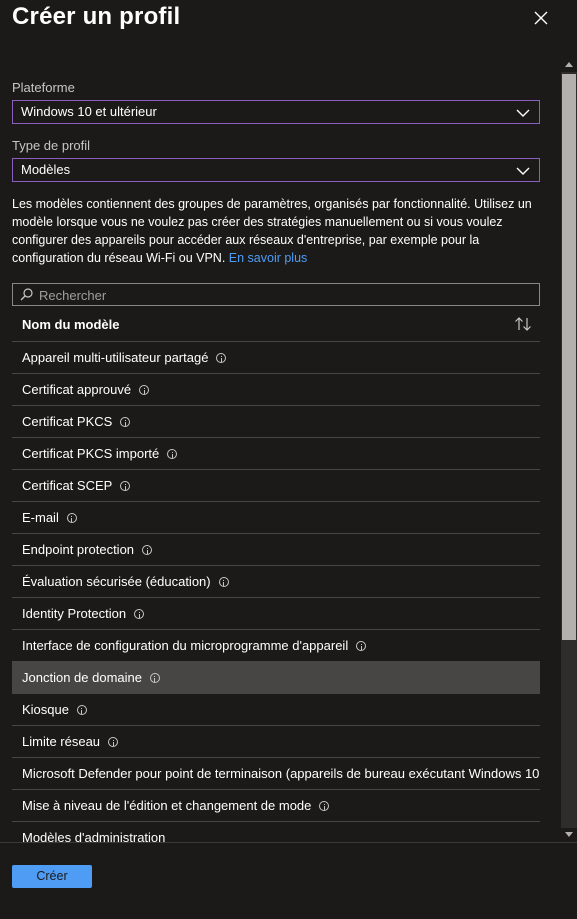 The width and height of the screenshot is (577, 919). What do you see at coordinates (94, 836) in the screenshot?
I see `template-name: Modèles d'administration` at bounding box center [94, 836].